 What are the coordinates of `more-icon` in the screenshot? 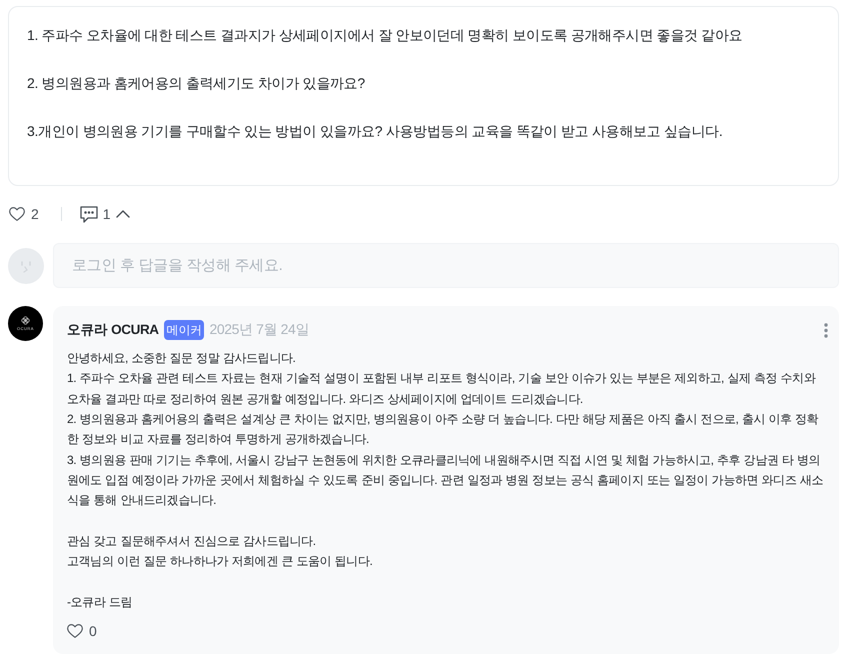 It's located at (826, 330).